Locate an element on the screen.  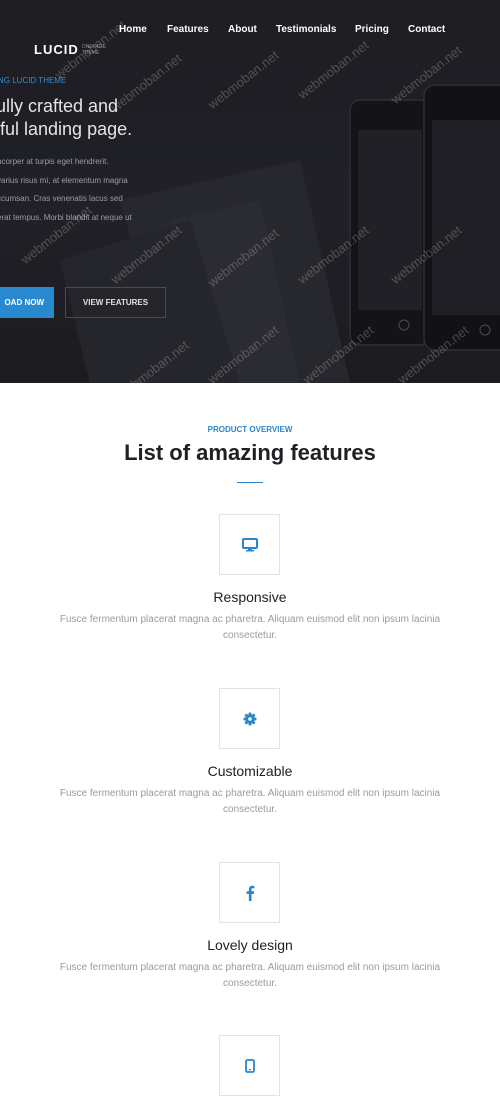
brand-logo: LUCID ONEPAGE THEME is located at coordinates (70, 49).